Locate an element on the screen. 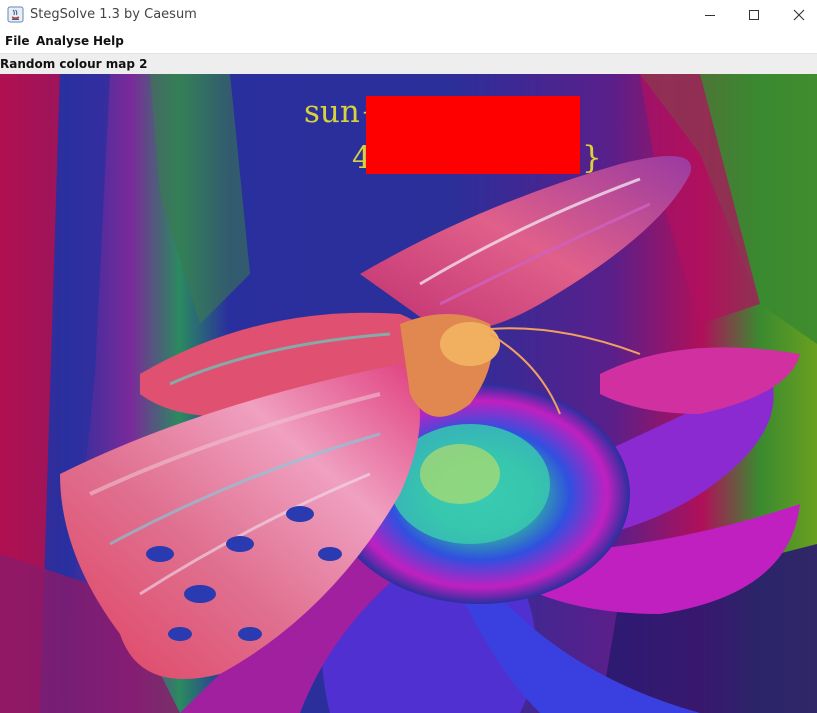 This screenshot has width=817, height=713. menu-help: Help is located at coordinates (108, 41).